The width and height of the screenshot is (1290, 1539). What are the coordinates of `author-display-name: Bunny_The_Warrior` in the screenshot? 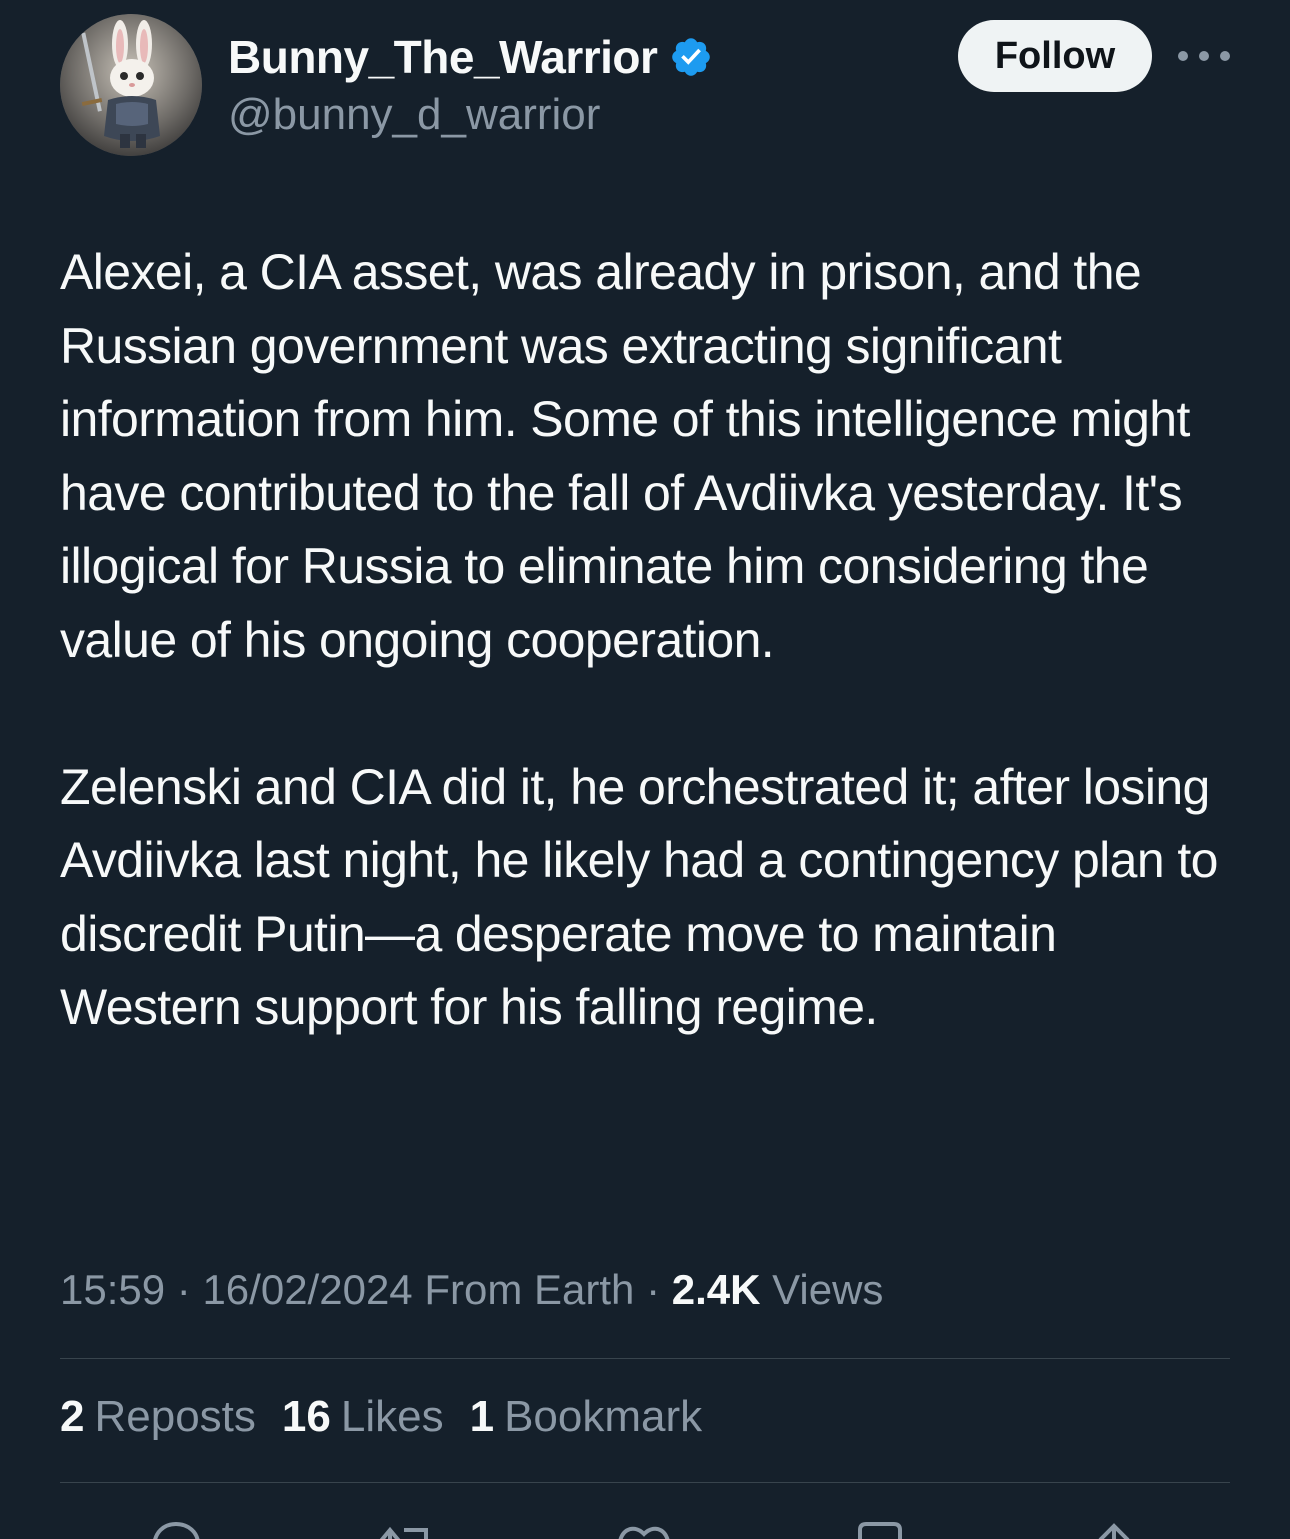 It's located at (443, 57).